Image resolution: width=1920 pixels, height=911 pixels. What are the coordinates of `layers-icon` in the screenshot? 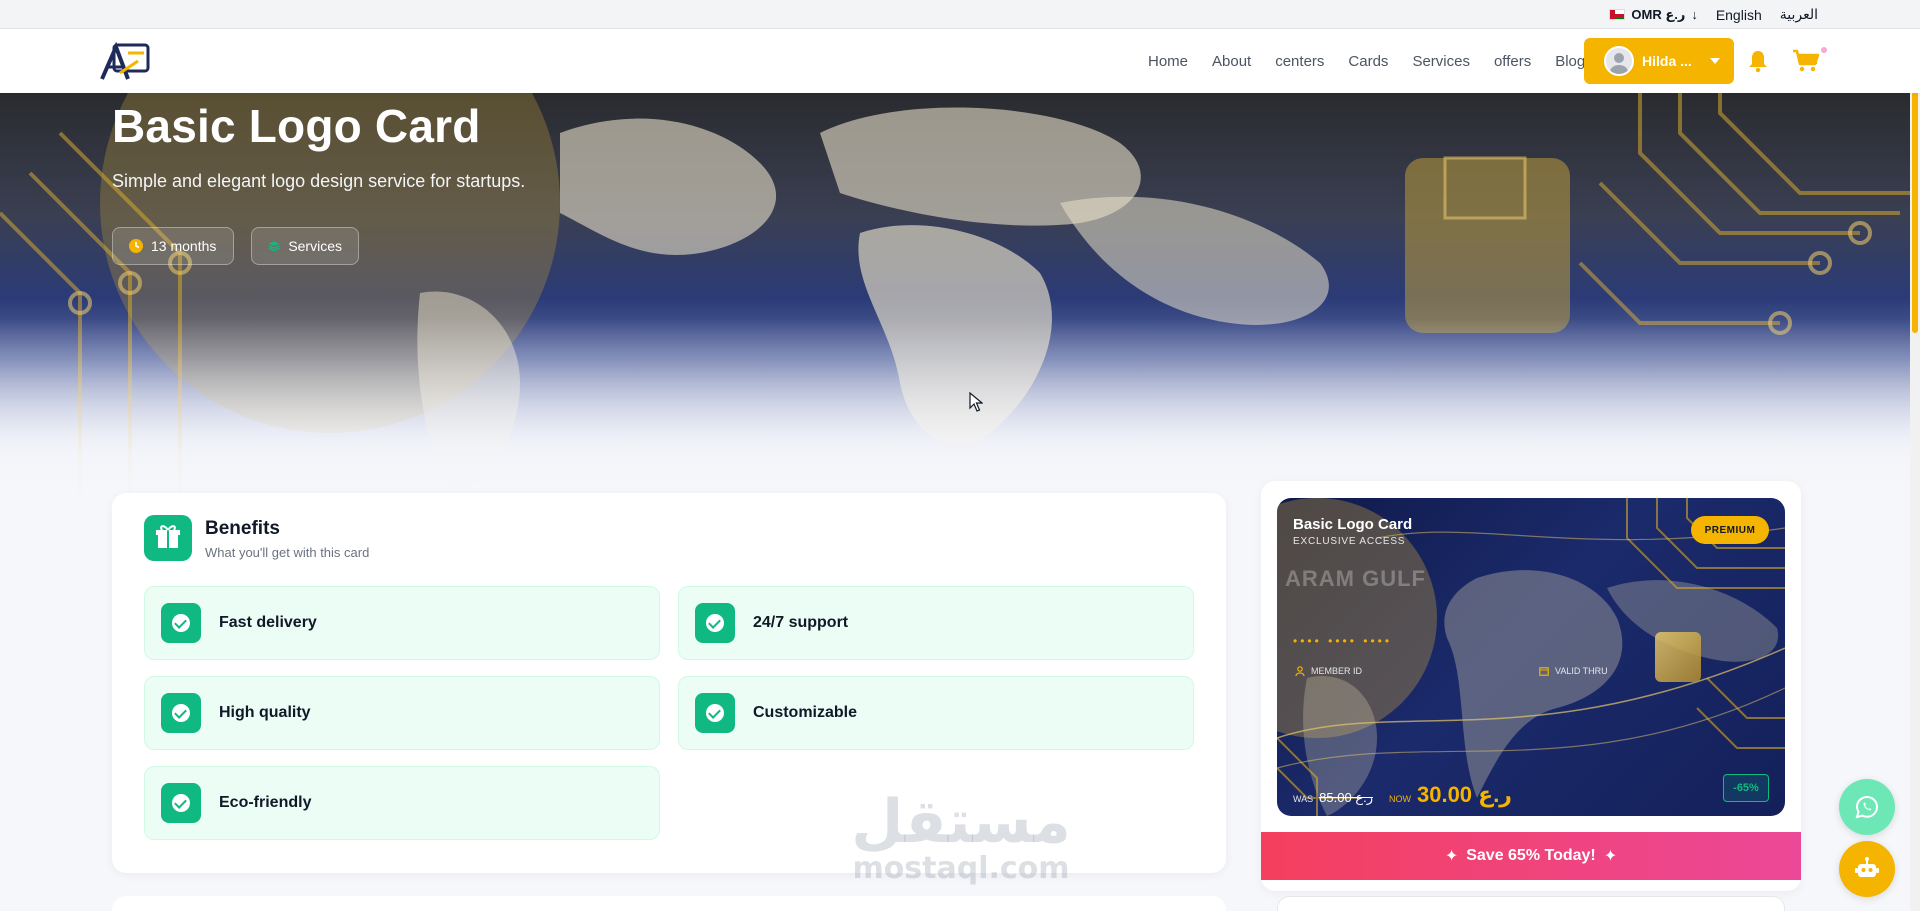 It's located at (274, 246).